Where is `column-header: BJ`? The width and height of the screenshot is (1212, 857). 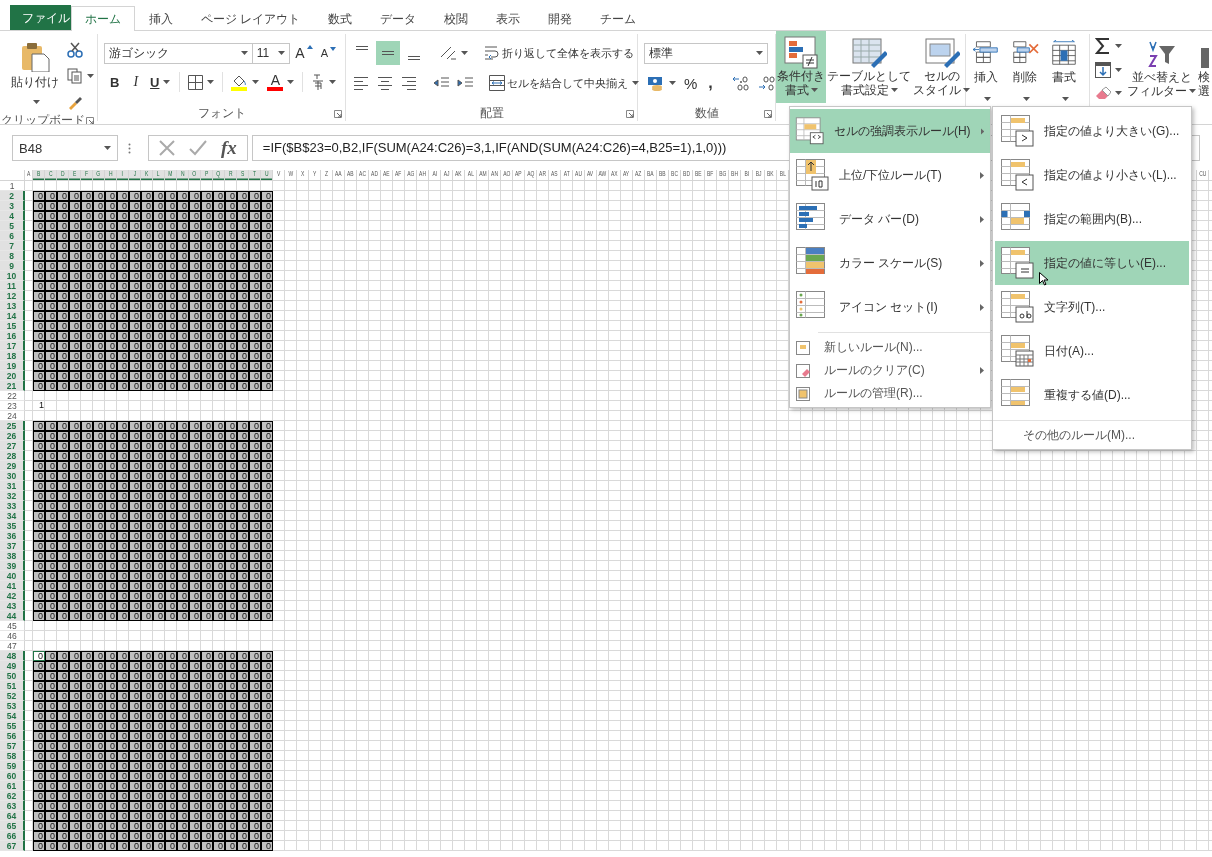
column-header: BJ is located at coordinates (759, 175).